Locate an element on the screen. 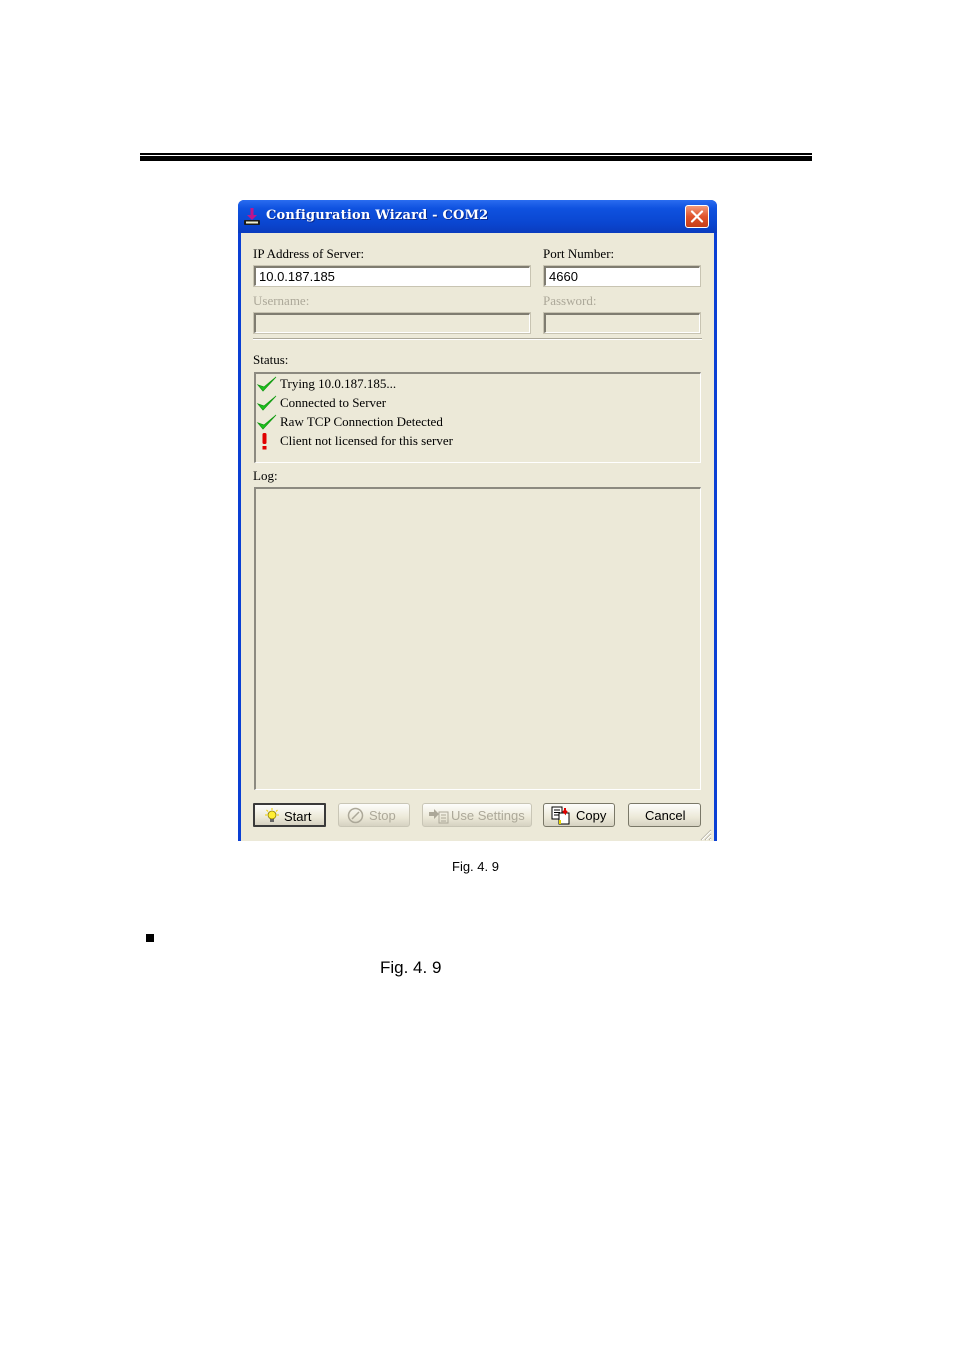 Image resolution: width=954 pixels, height=1350 pixels. use-settings-button-label: Use Settings is located at coordinates (488, 815).